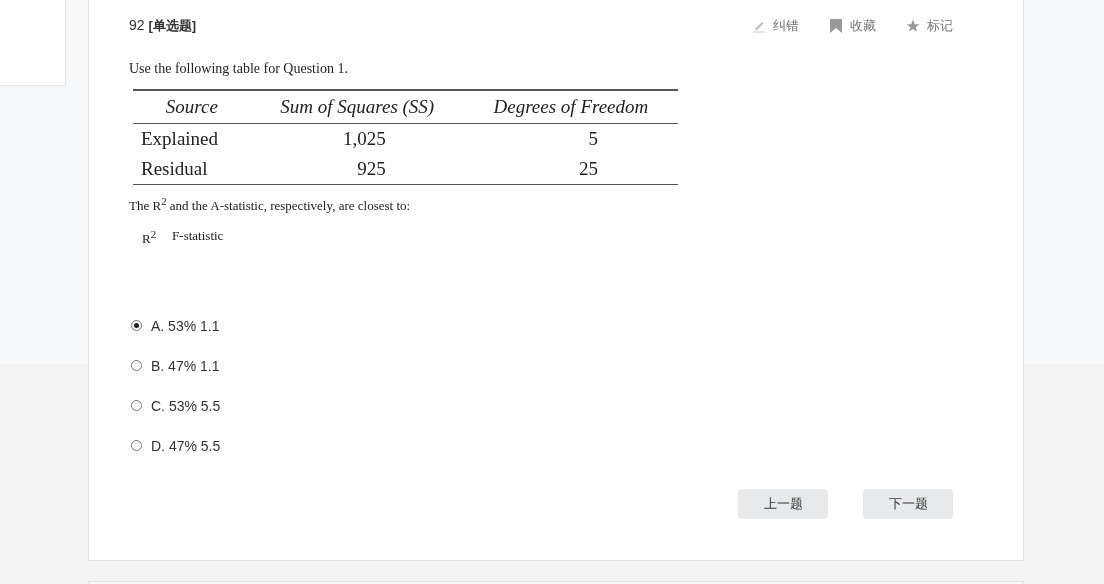 The height and width of the screenshot is (584, 1104). What do you see at coordinates (270, 205) in the screenshot?
I see `question-text: The R$^{2}$ and the A-statistic, respectively, are closest to:` at bounding box center [270, 205].